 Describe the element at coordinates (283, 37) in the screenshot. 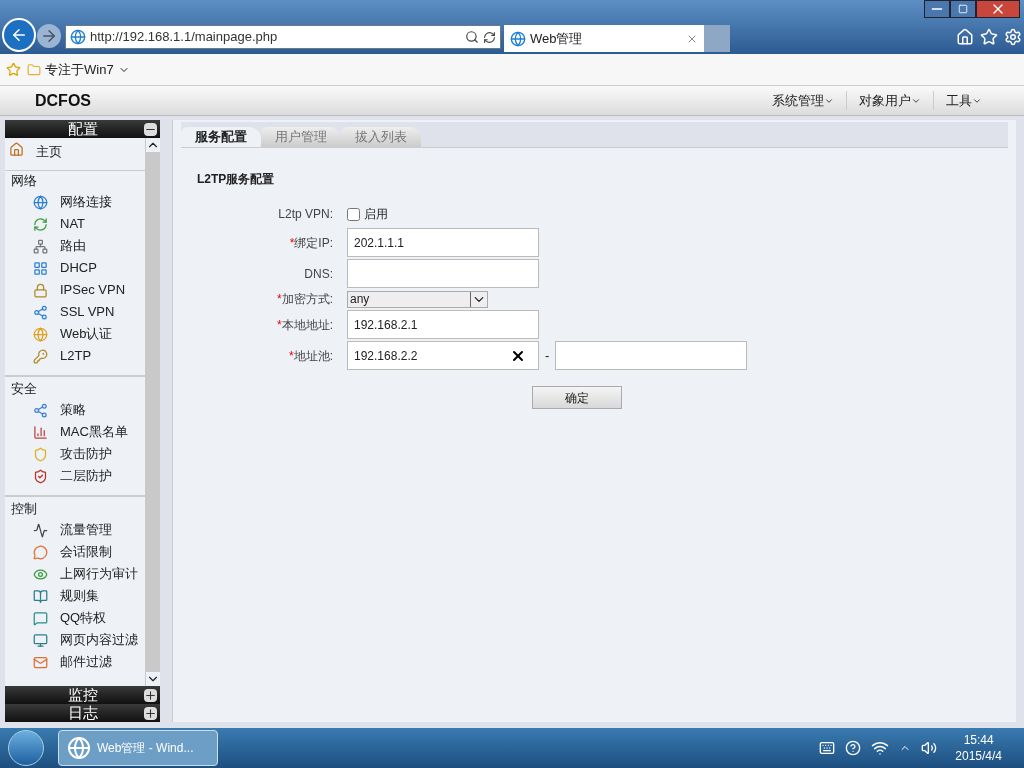

I see `address-bar: http://192.168.1.1/mainpage.php` at that location.